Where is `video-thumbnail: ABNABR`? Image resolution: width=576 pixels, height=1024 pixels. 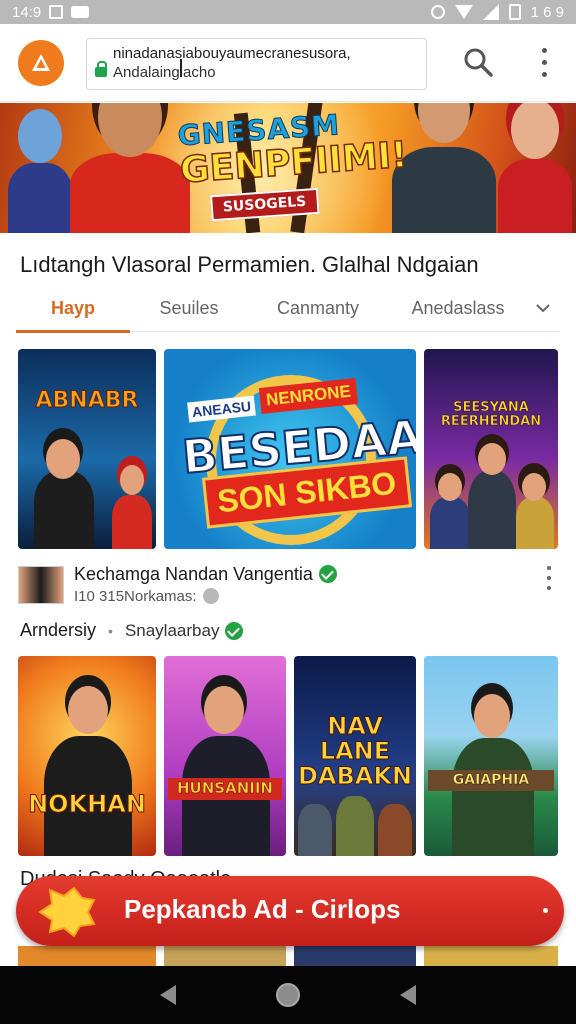 video-thumbnail: ABNABR is located at coordinates (87, 449).